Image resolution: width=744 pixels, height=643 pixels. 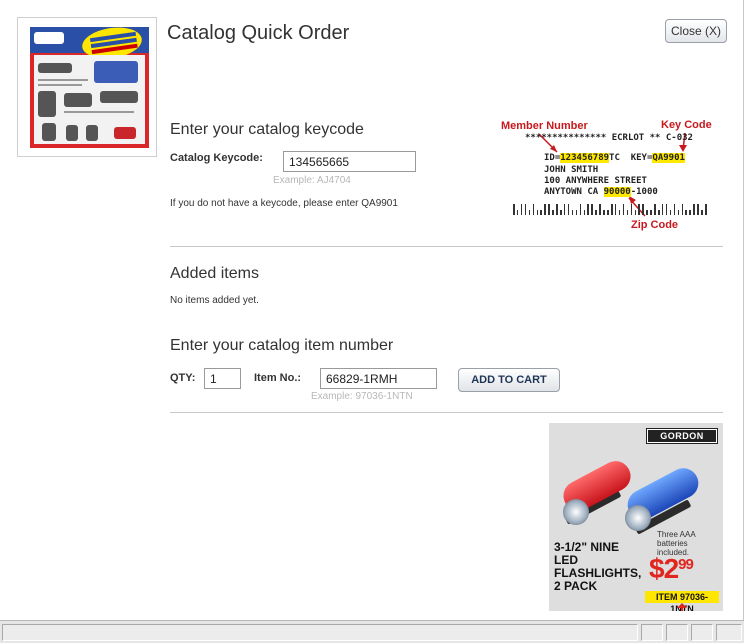 What do you see at coordinates (312, 180) in the screenshot?
I see `keycode-example: Example: AJ4704` at bounding box center [312, 180].